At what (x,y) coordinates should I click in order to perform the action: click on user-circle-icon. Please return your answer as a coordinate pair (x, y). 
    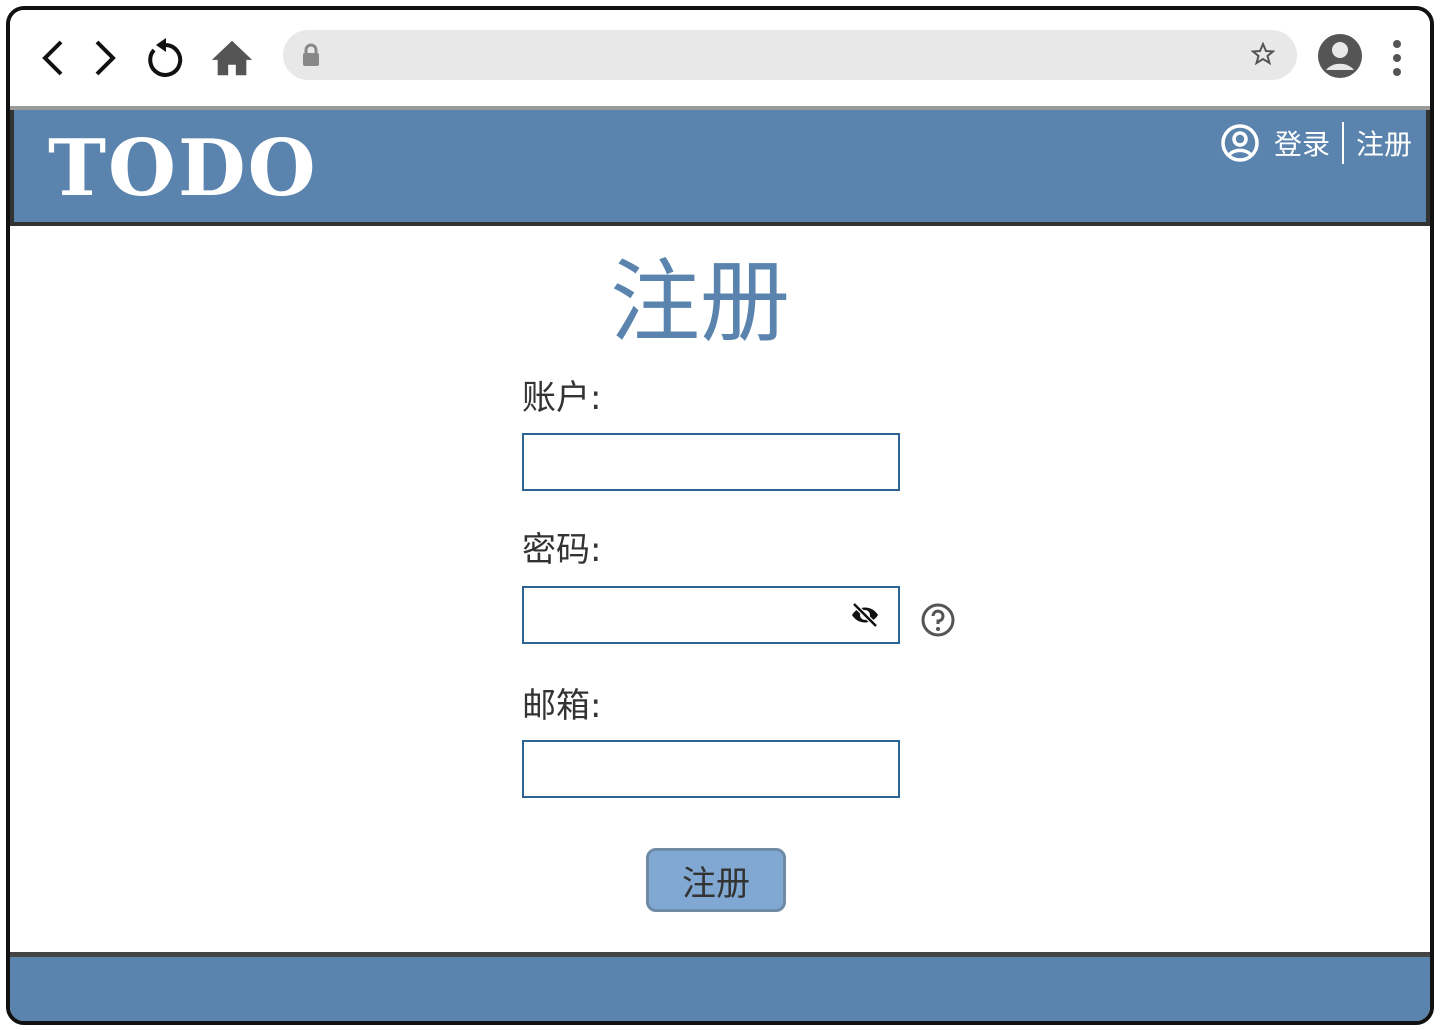
    Looking at the image, I should click on (1240, 143).